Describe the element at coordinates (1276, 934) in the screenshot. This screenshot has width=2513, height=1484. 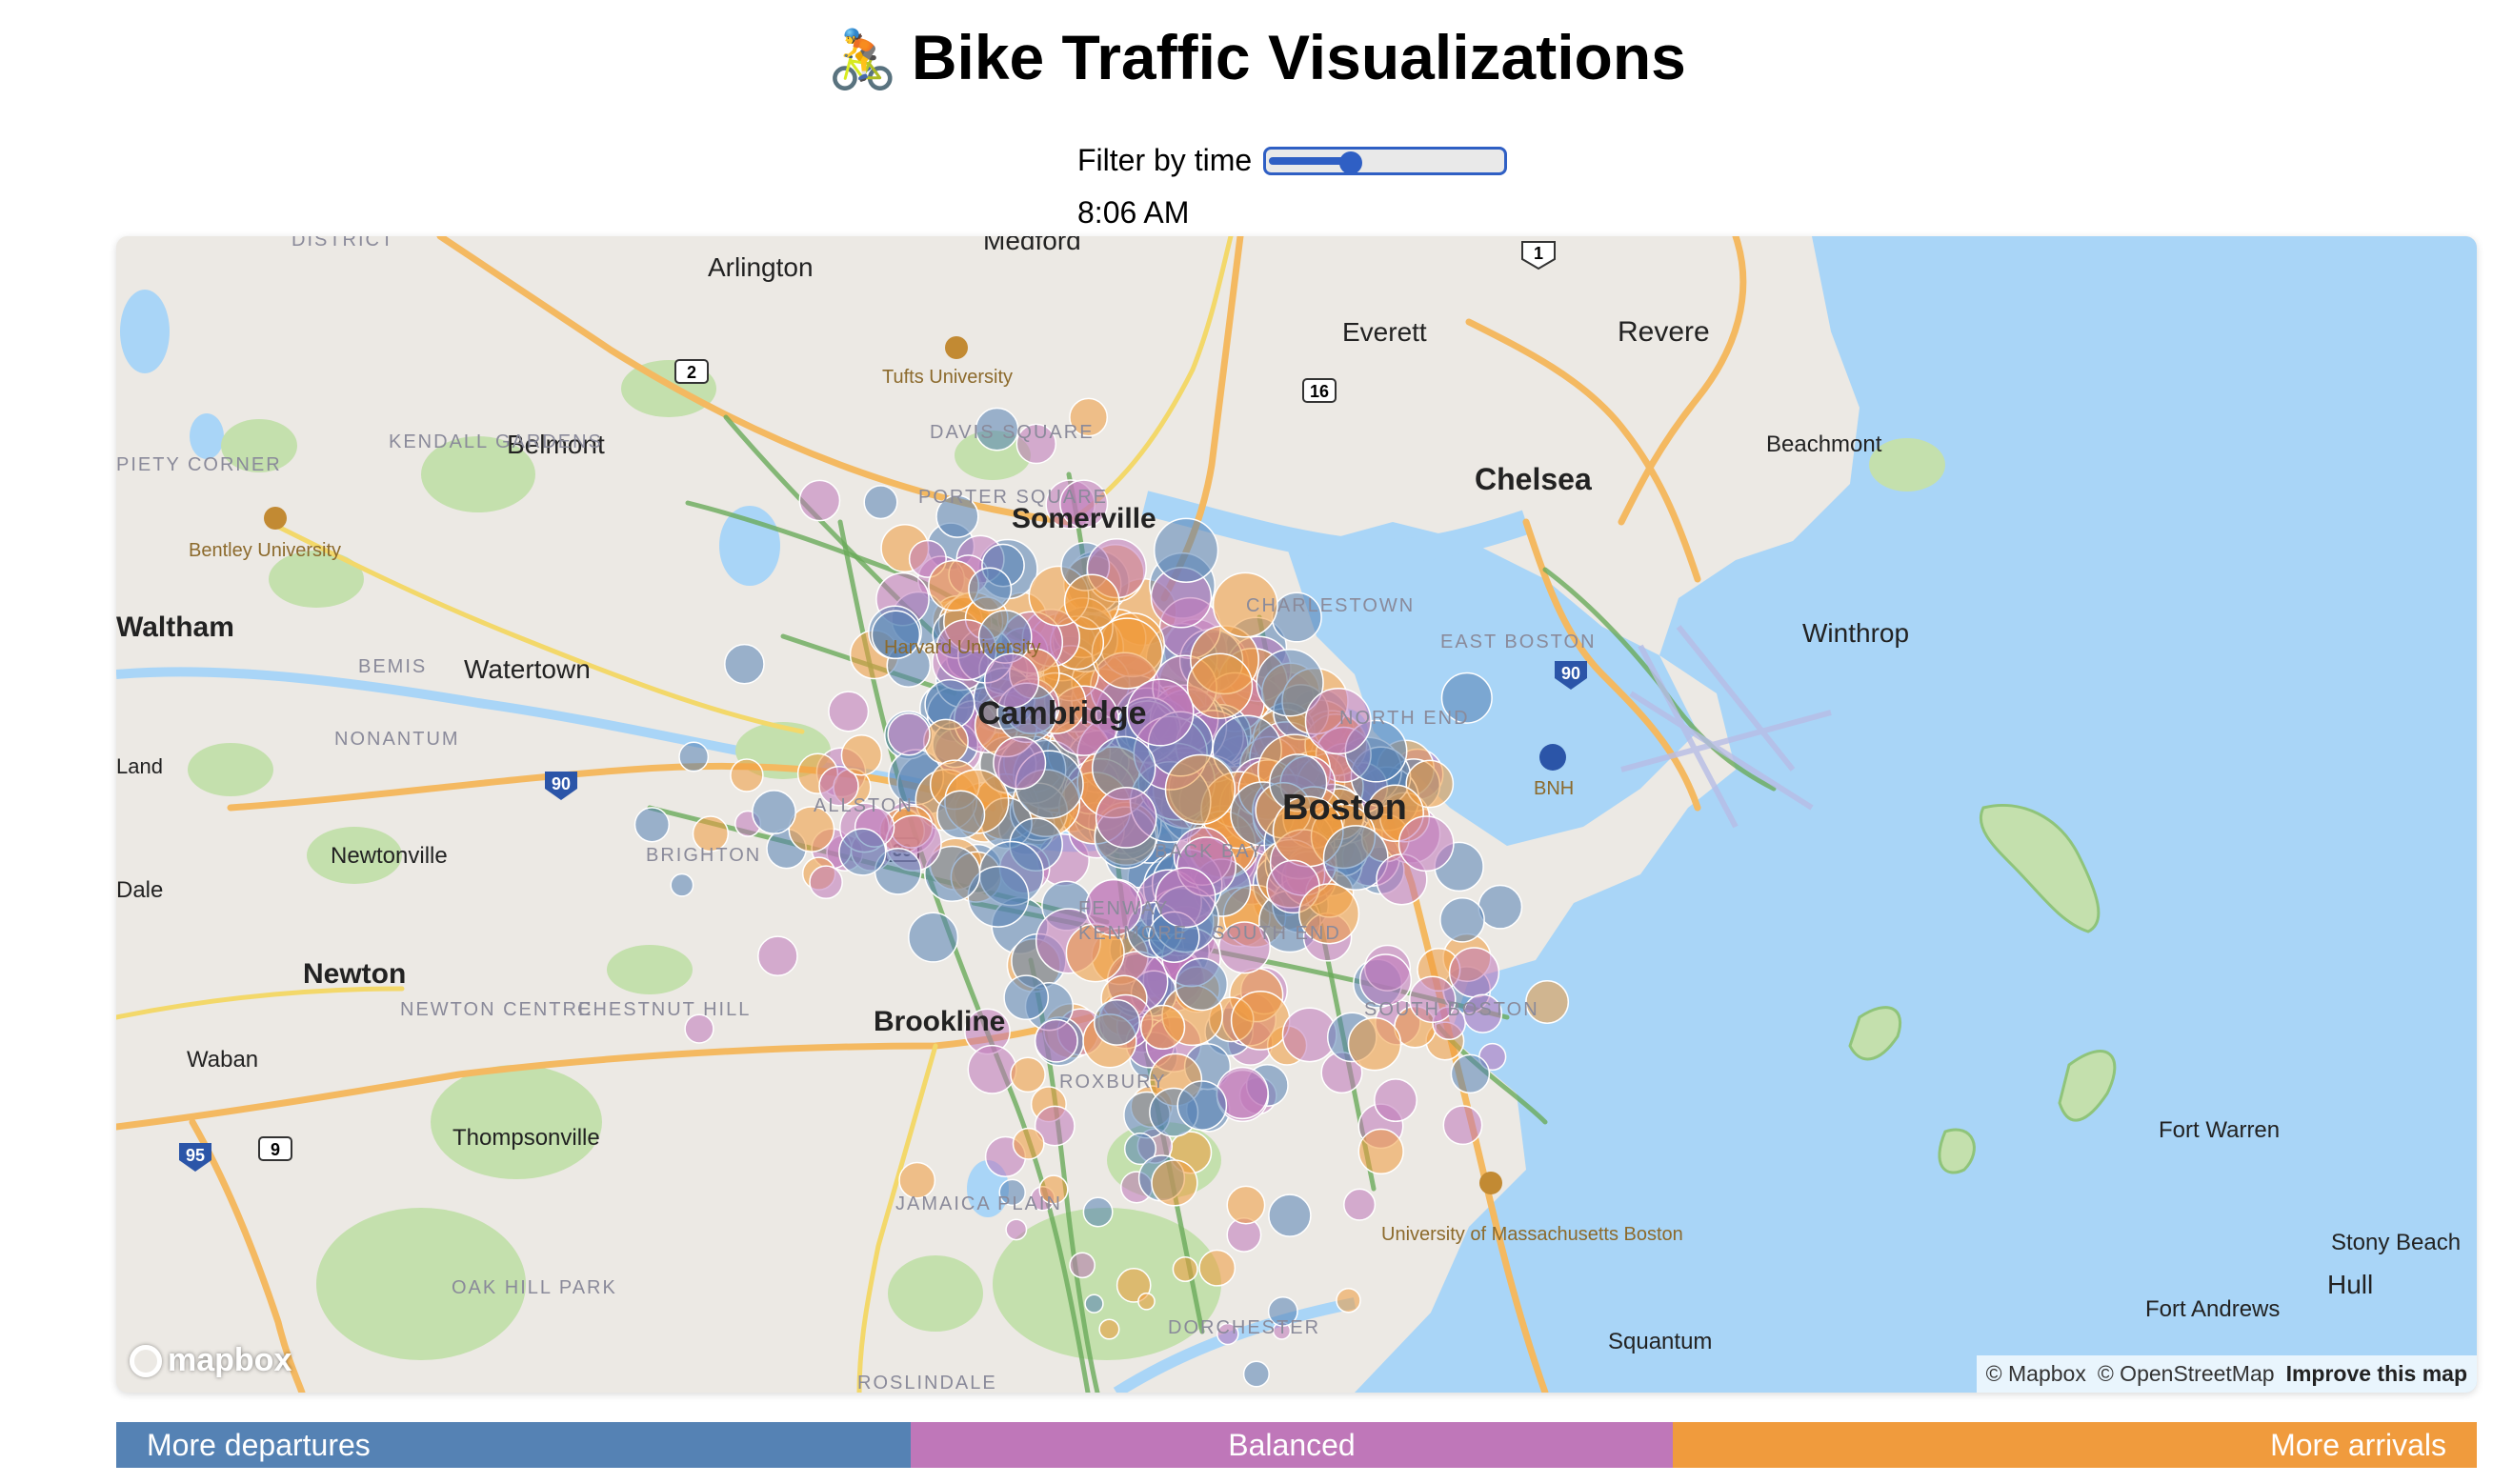
I see `label-south-end: SOUTH END` at that location.